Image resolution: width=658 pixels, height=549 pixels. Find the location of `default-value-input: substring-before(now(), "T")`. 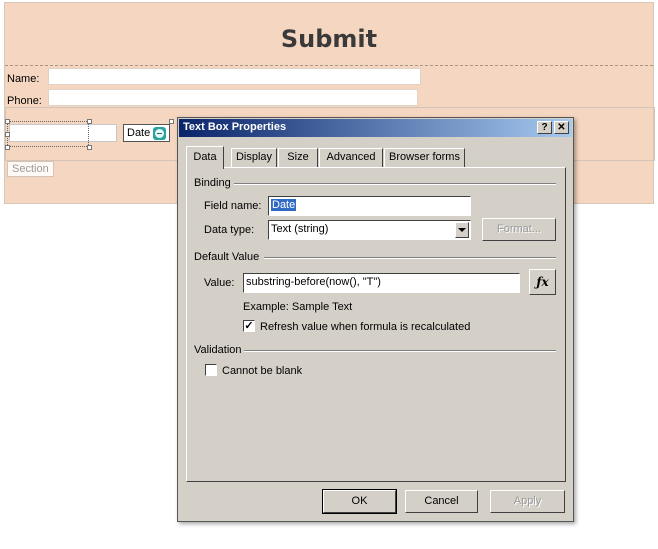

default-value-input: substring-before(now(), "T") is located at coordinates (381, 283).